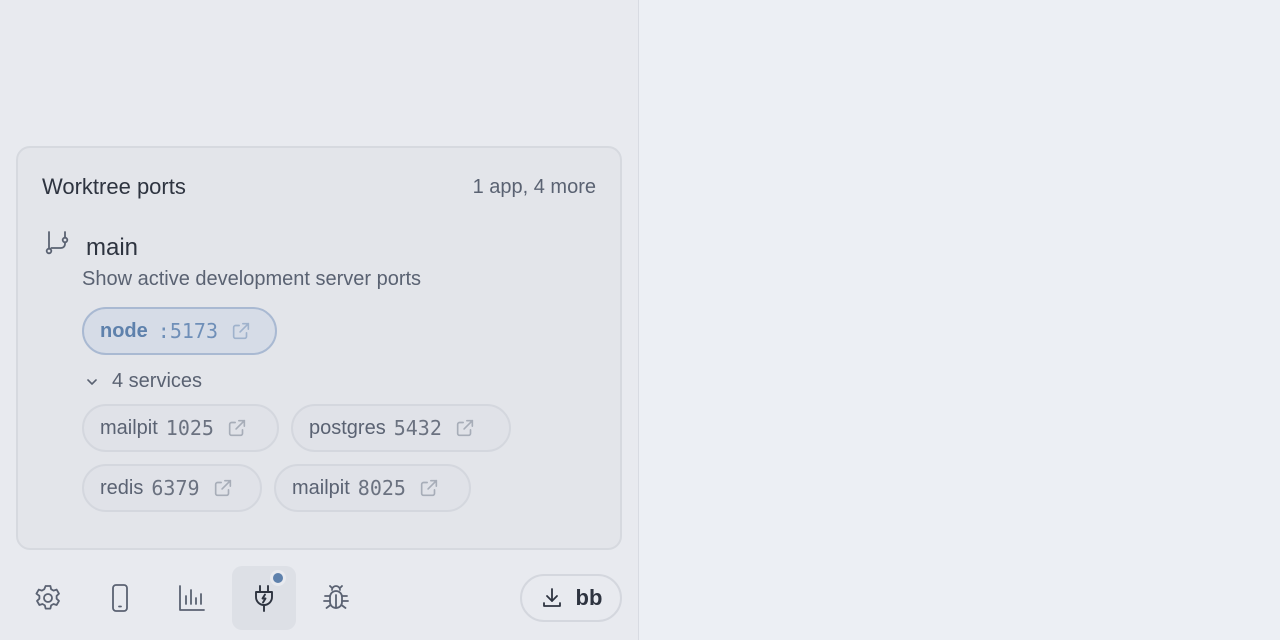 Image resolution: width=1280 pixels, height=640 pixels. I want to click on gear-icon, so click(47, 597).